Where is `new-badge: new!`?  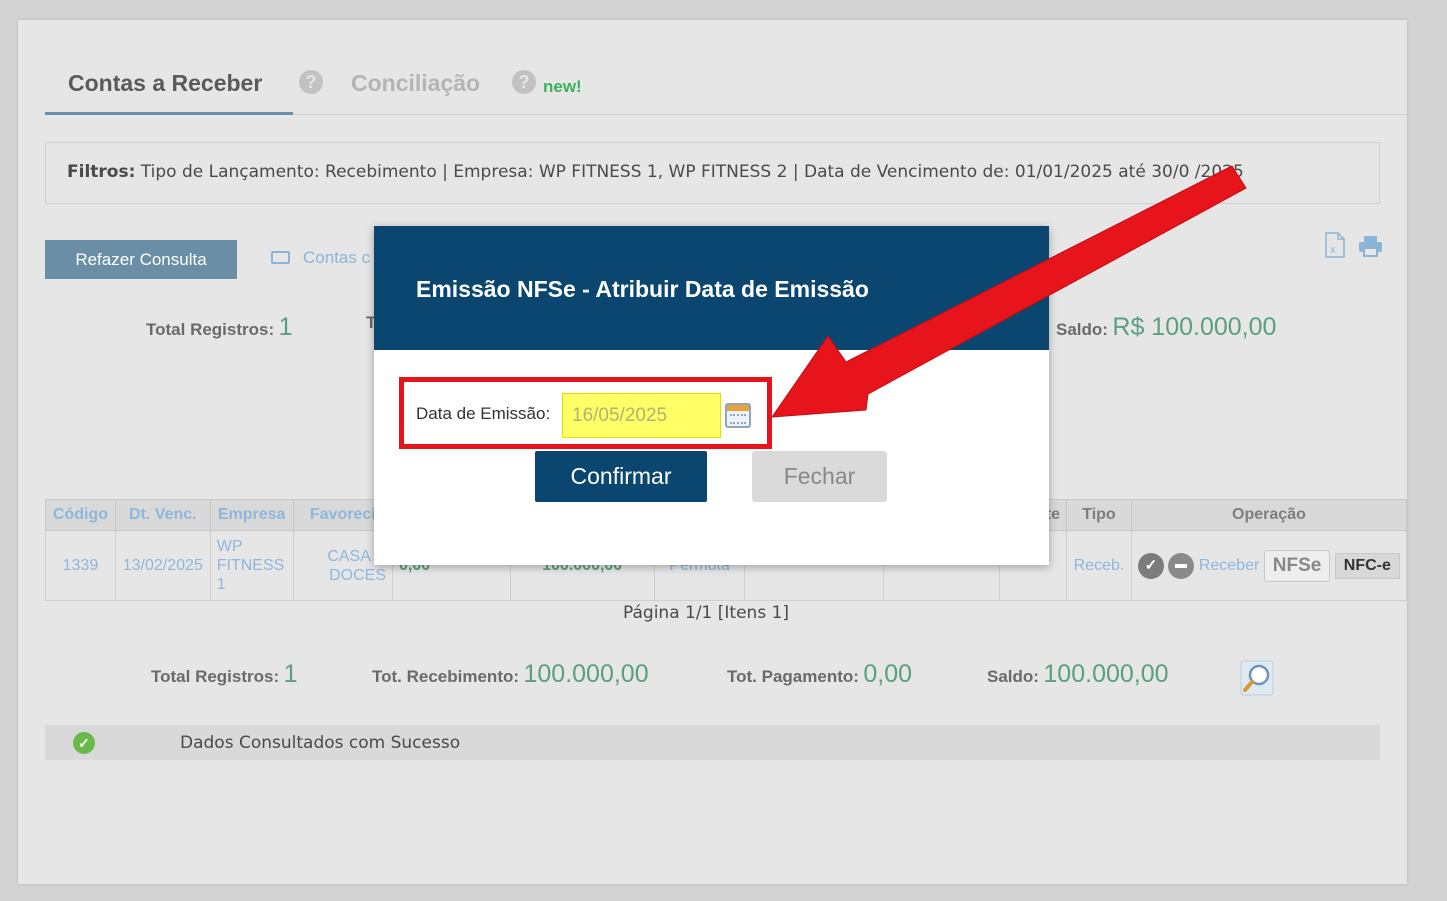
new-badge: new! is located at coordinates (562, 86).